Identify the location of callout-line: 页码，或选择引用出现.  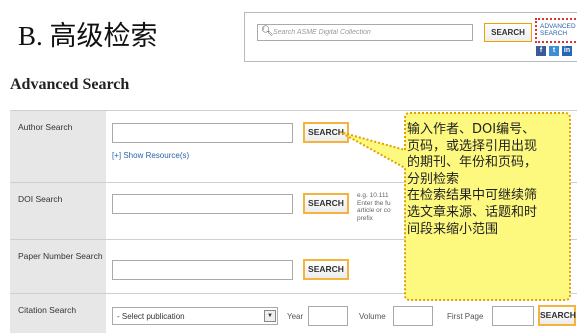
(472, 146).